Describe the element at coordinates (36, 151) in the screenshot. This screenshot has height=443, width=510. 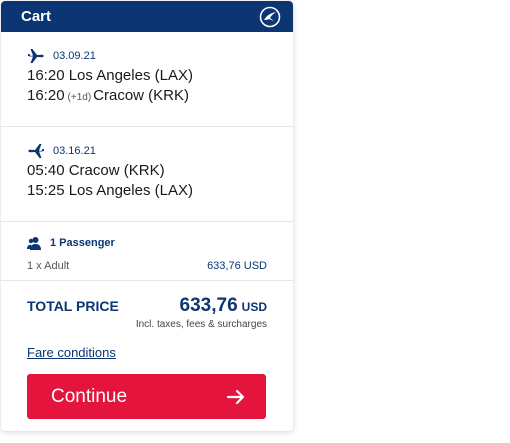
I see `plane-return-icon` at that location.